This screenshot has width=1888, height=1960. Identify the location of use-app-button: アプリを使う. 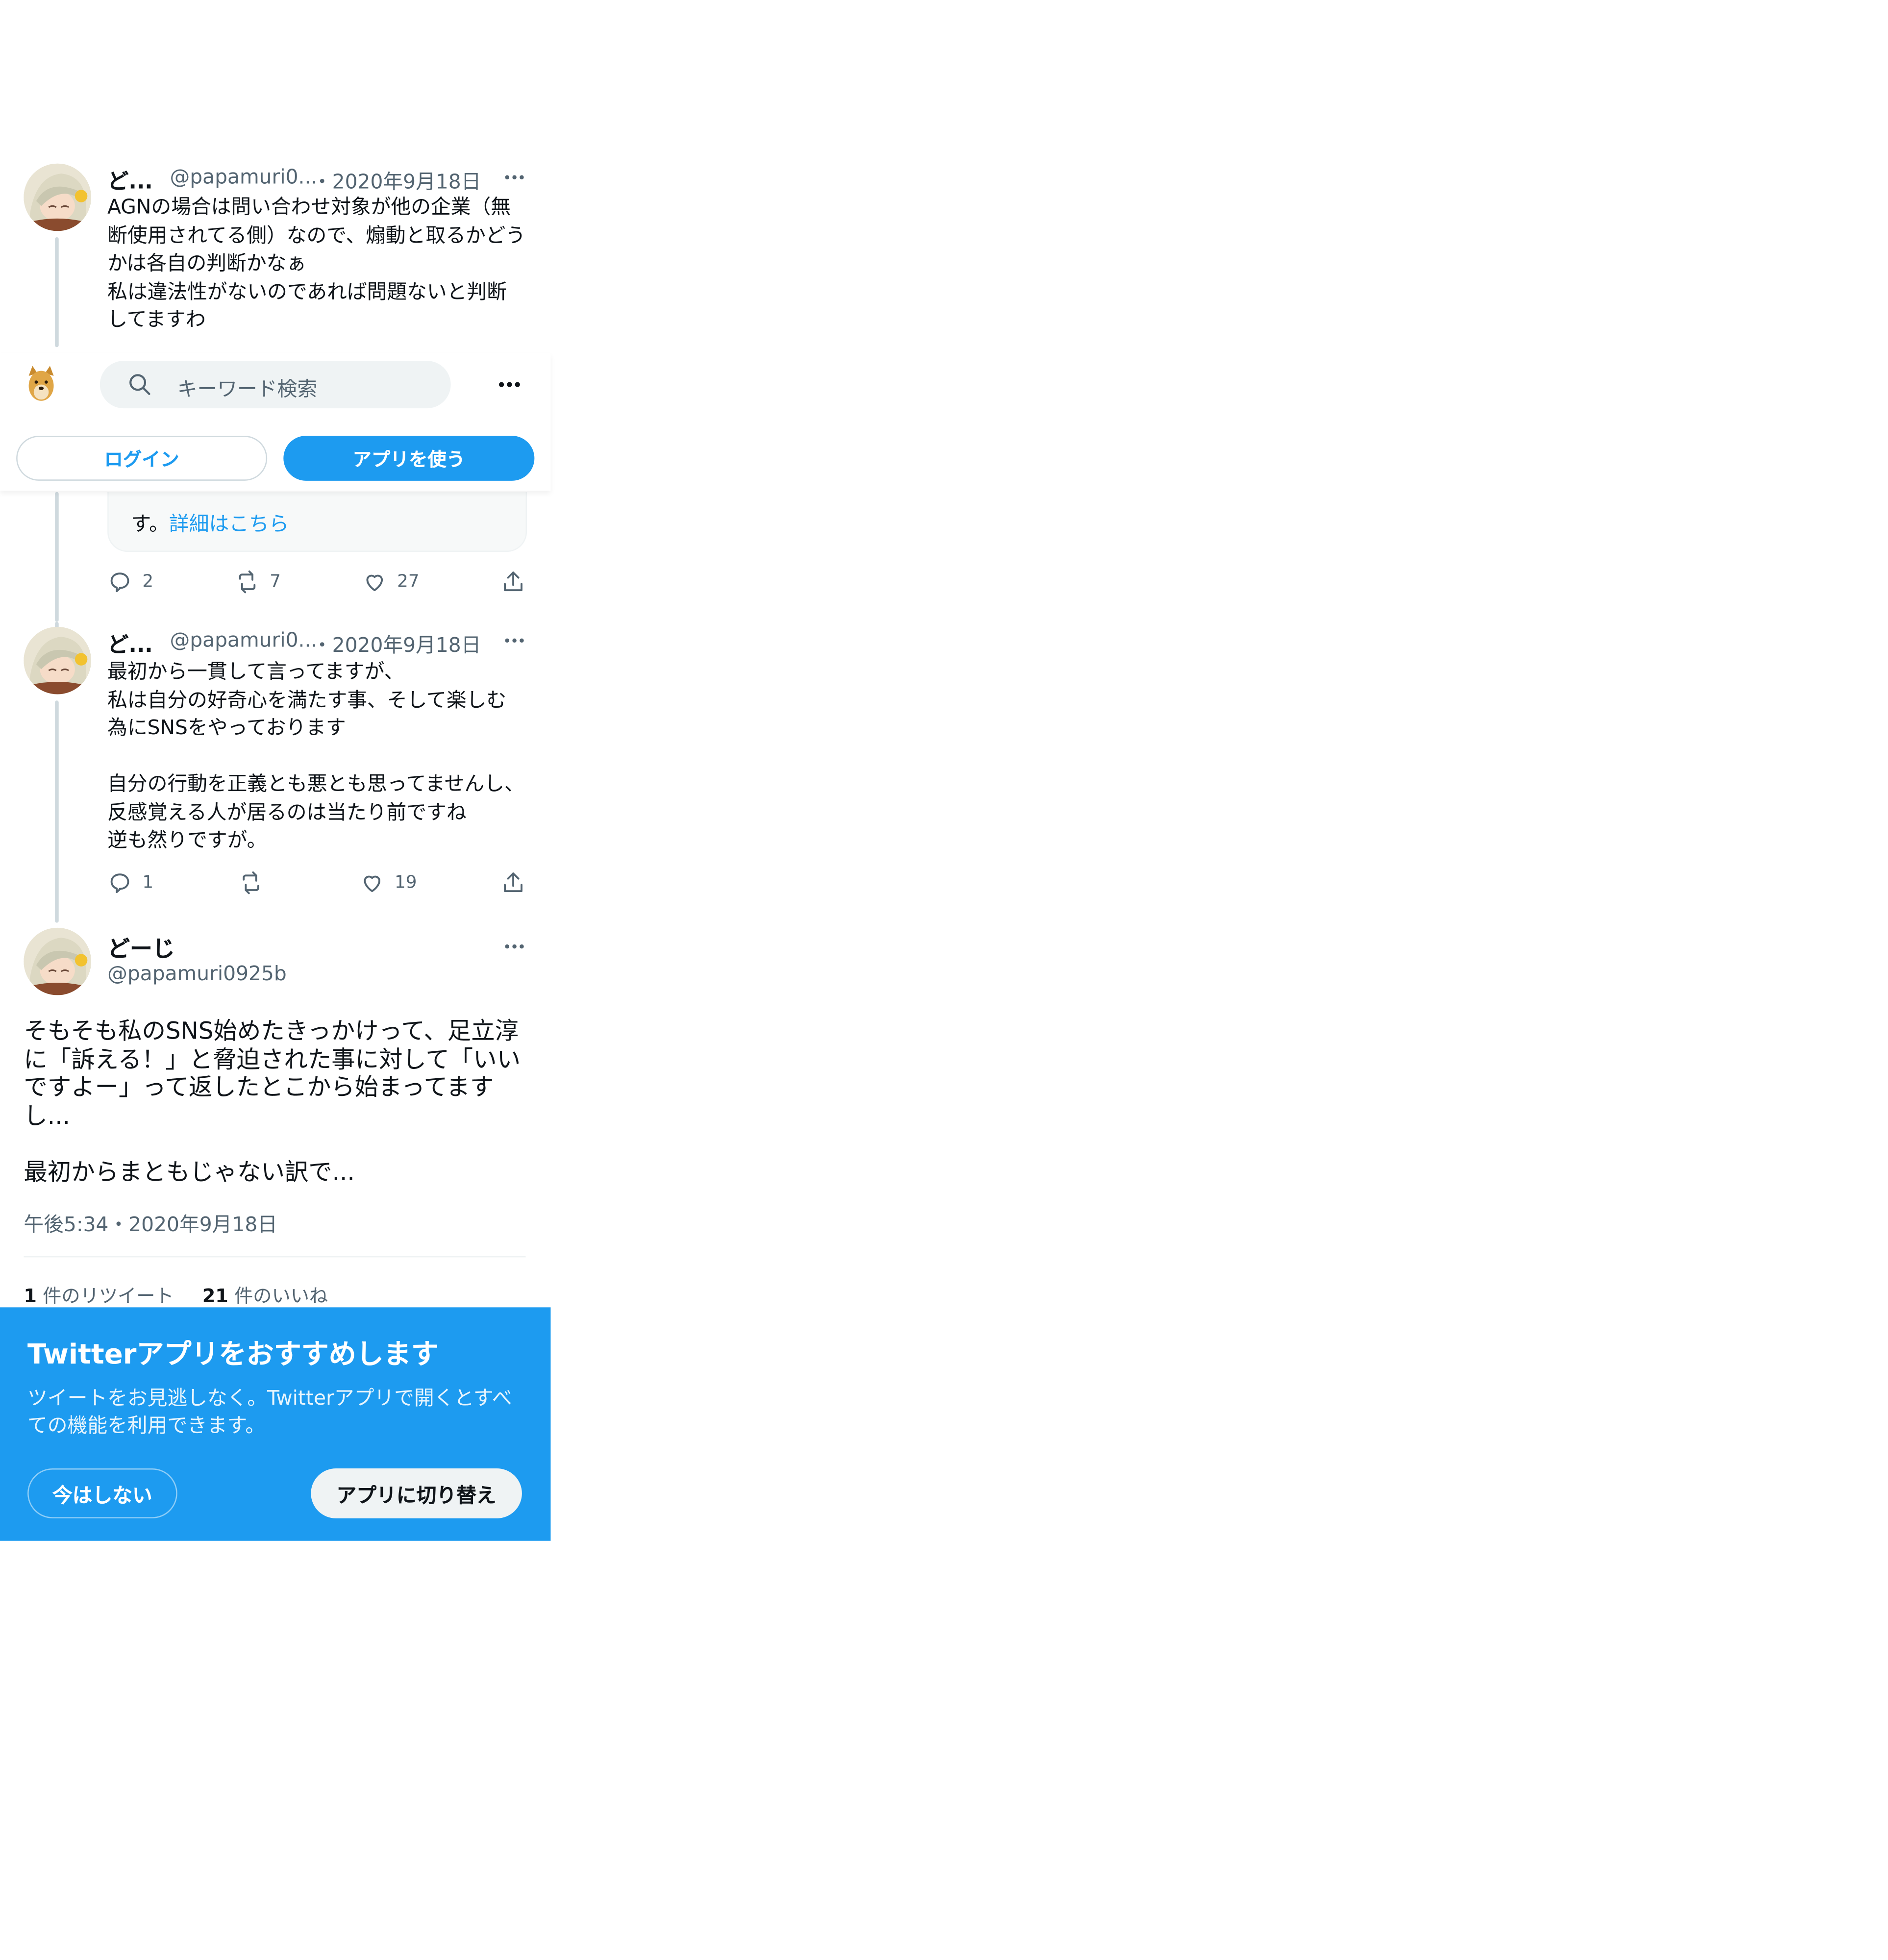
(409, 458).